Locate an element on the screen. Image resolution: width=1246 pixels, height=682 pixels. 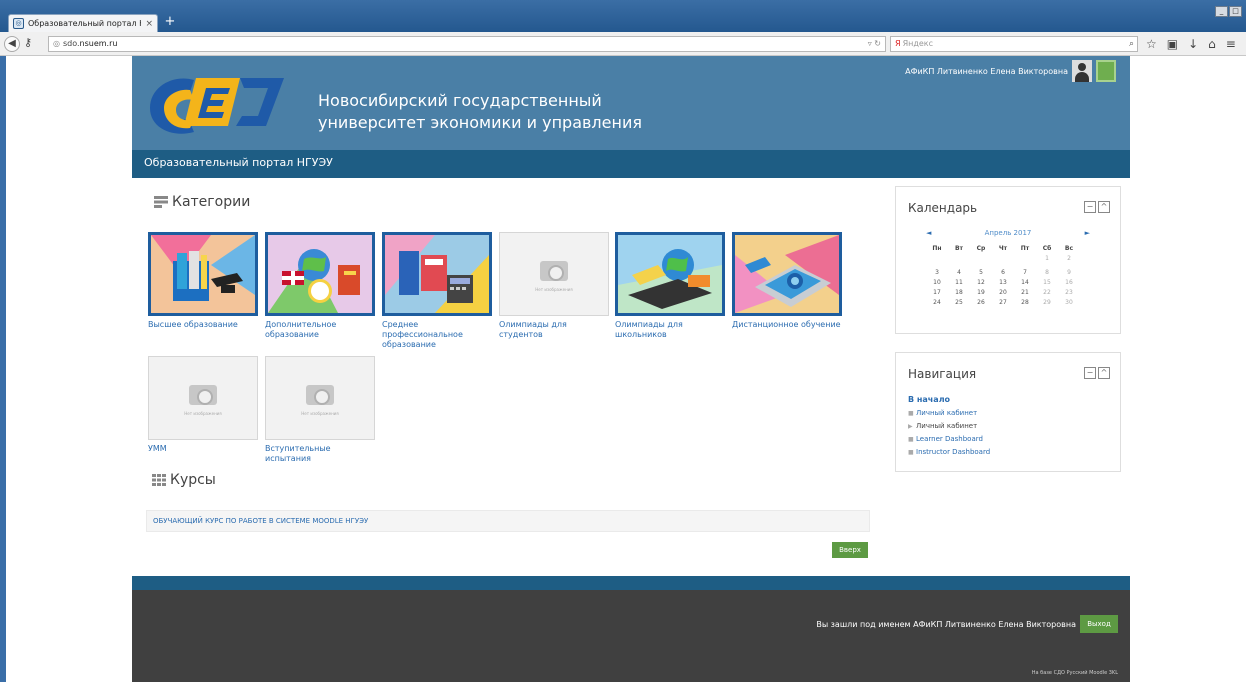
reload-icon: ▿ ↻ is located at coordinates (874, 44).